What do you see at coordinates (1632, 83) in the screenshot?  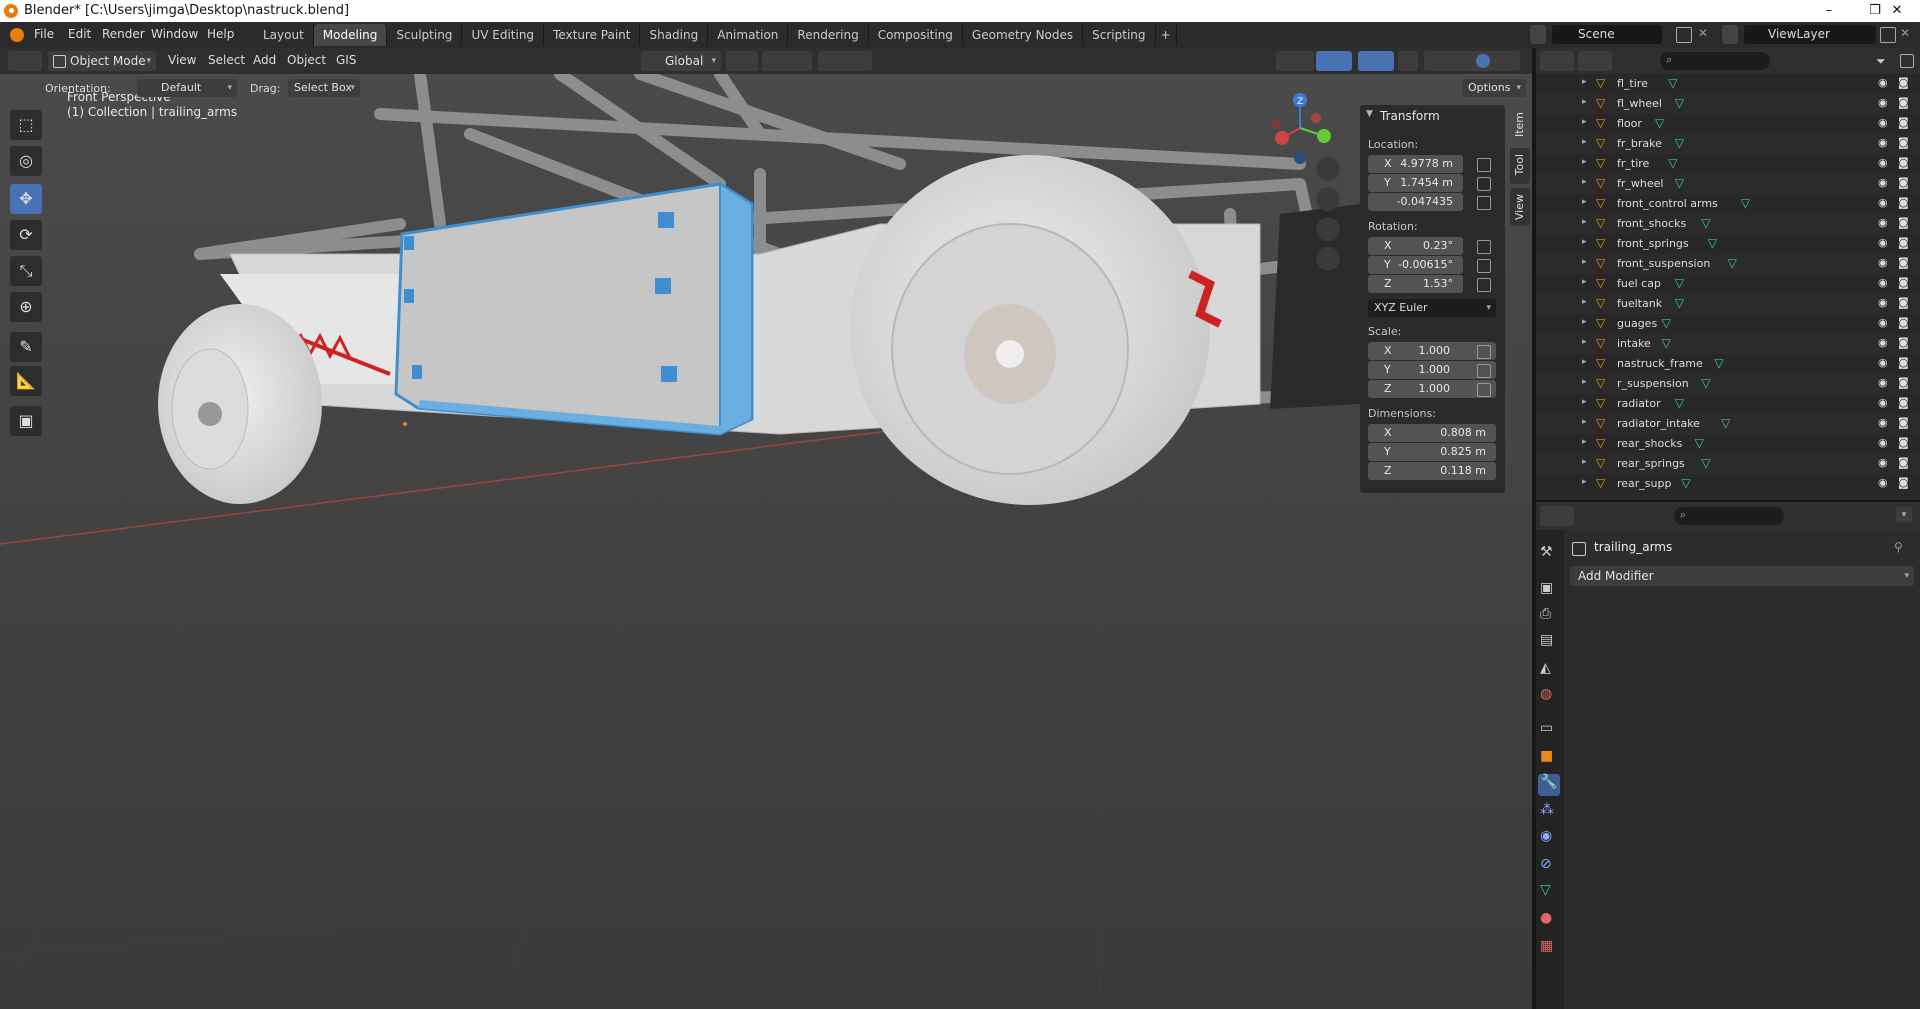 I see `outliner-item-label: fl_tire` at bounding box center [1632, 83].